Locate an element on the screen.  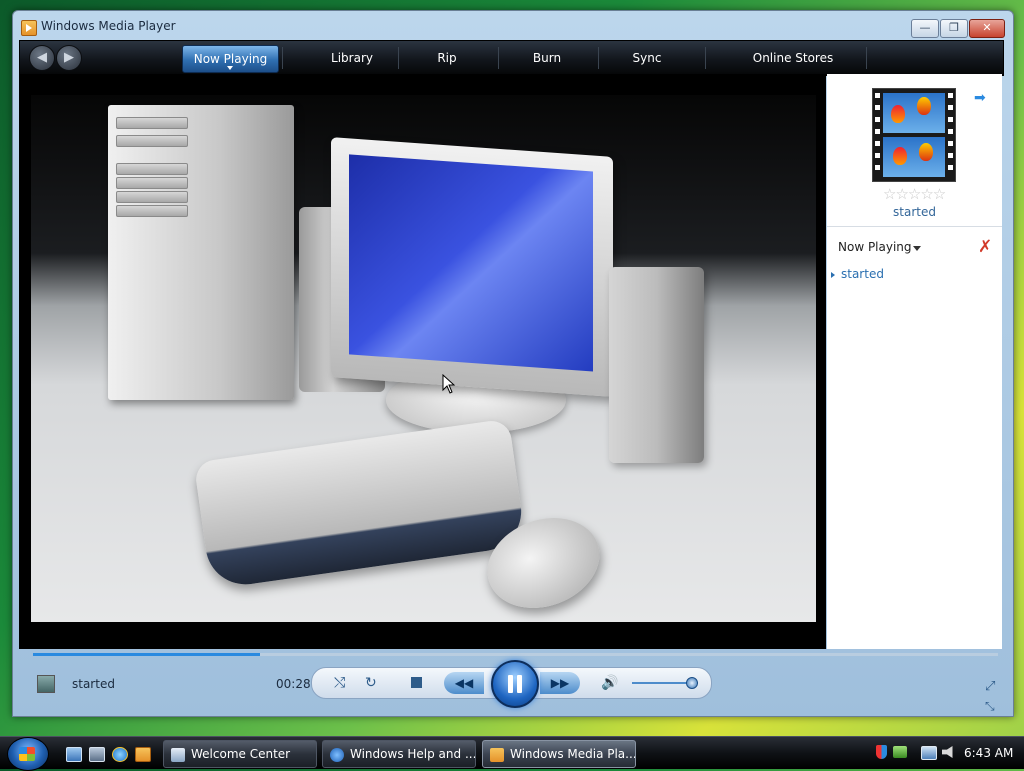
volume-icon is located at coordinates (947, 752).